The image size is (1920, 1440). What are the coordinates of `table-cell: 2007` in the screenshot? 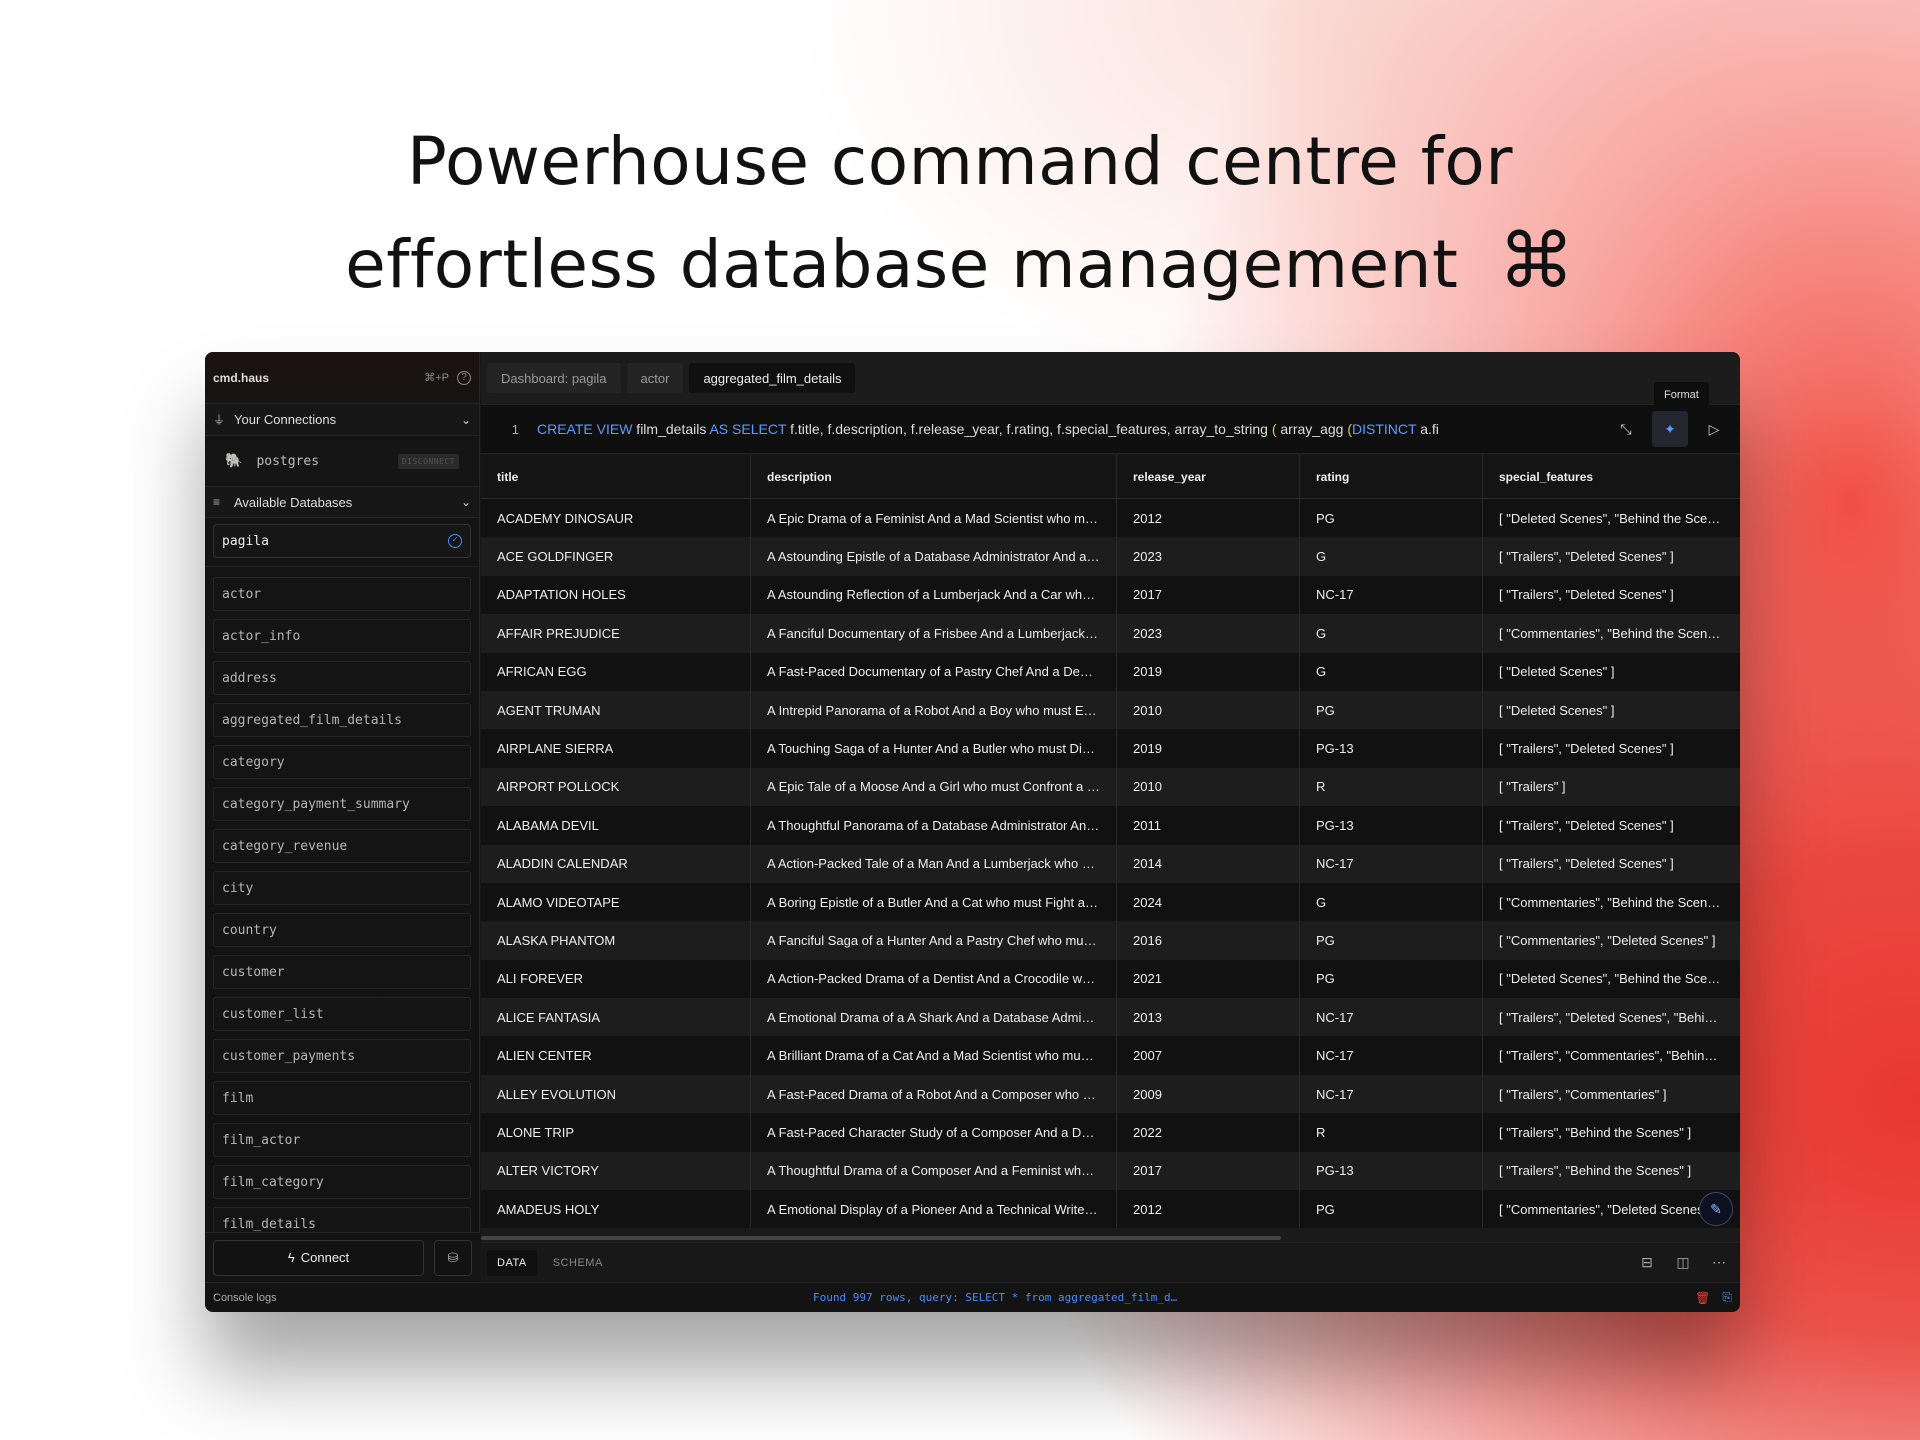 It's located at (1208, 1055).